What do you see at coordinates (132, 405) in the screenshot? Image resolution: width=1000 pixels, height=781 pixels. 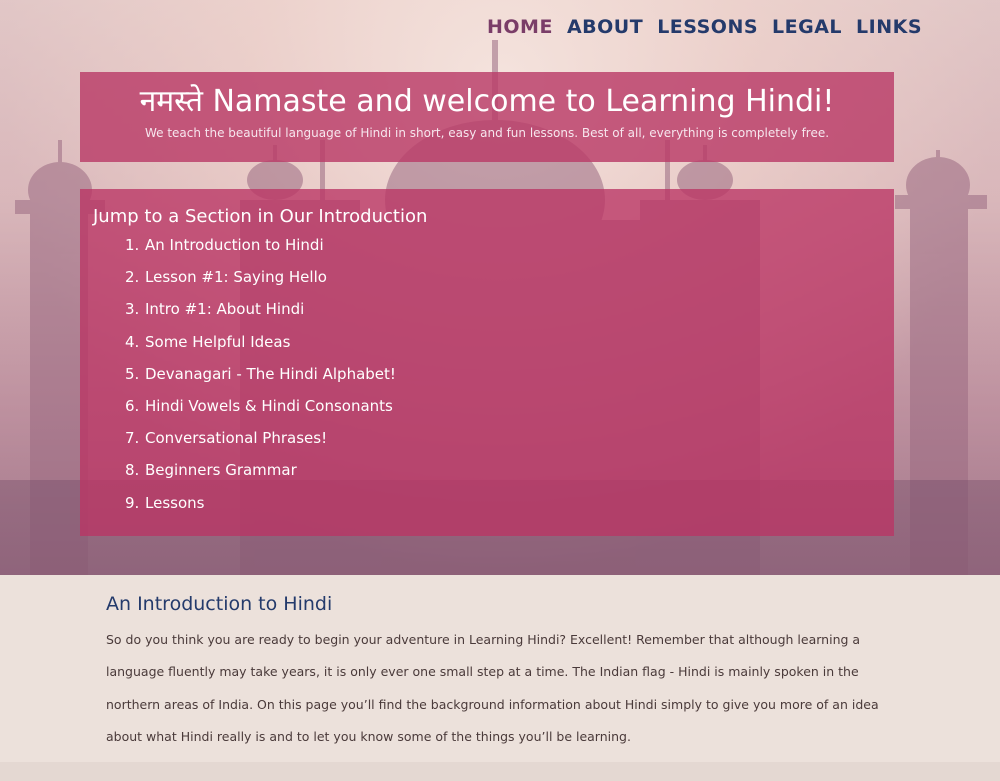 I see `toc-item-number: 6.` at bounding box center [132, 405].